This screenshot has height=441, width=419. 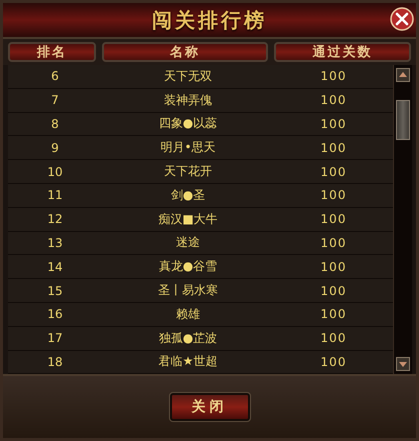 I want to click on table-cell-text: 7, so click(x=55, y=100).